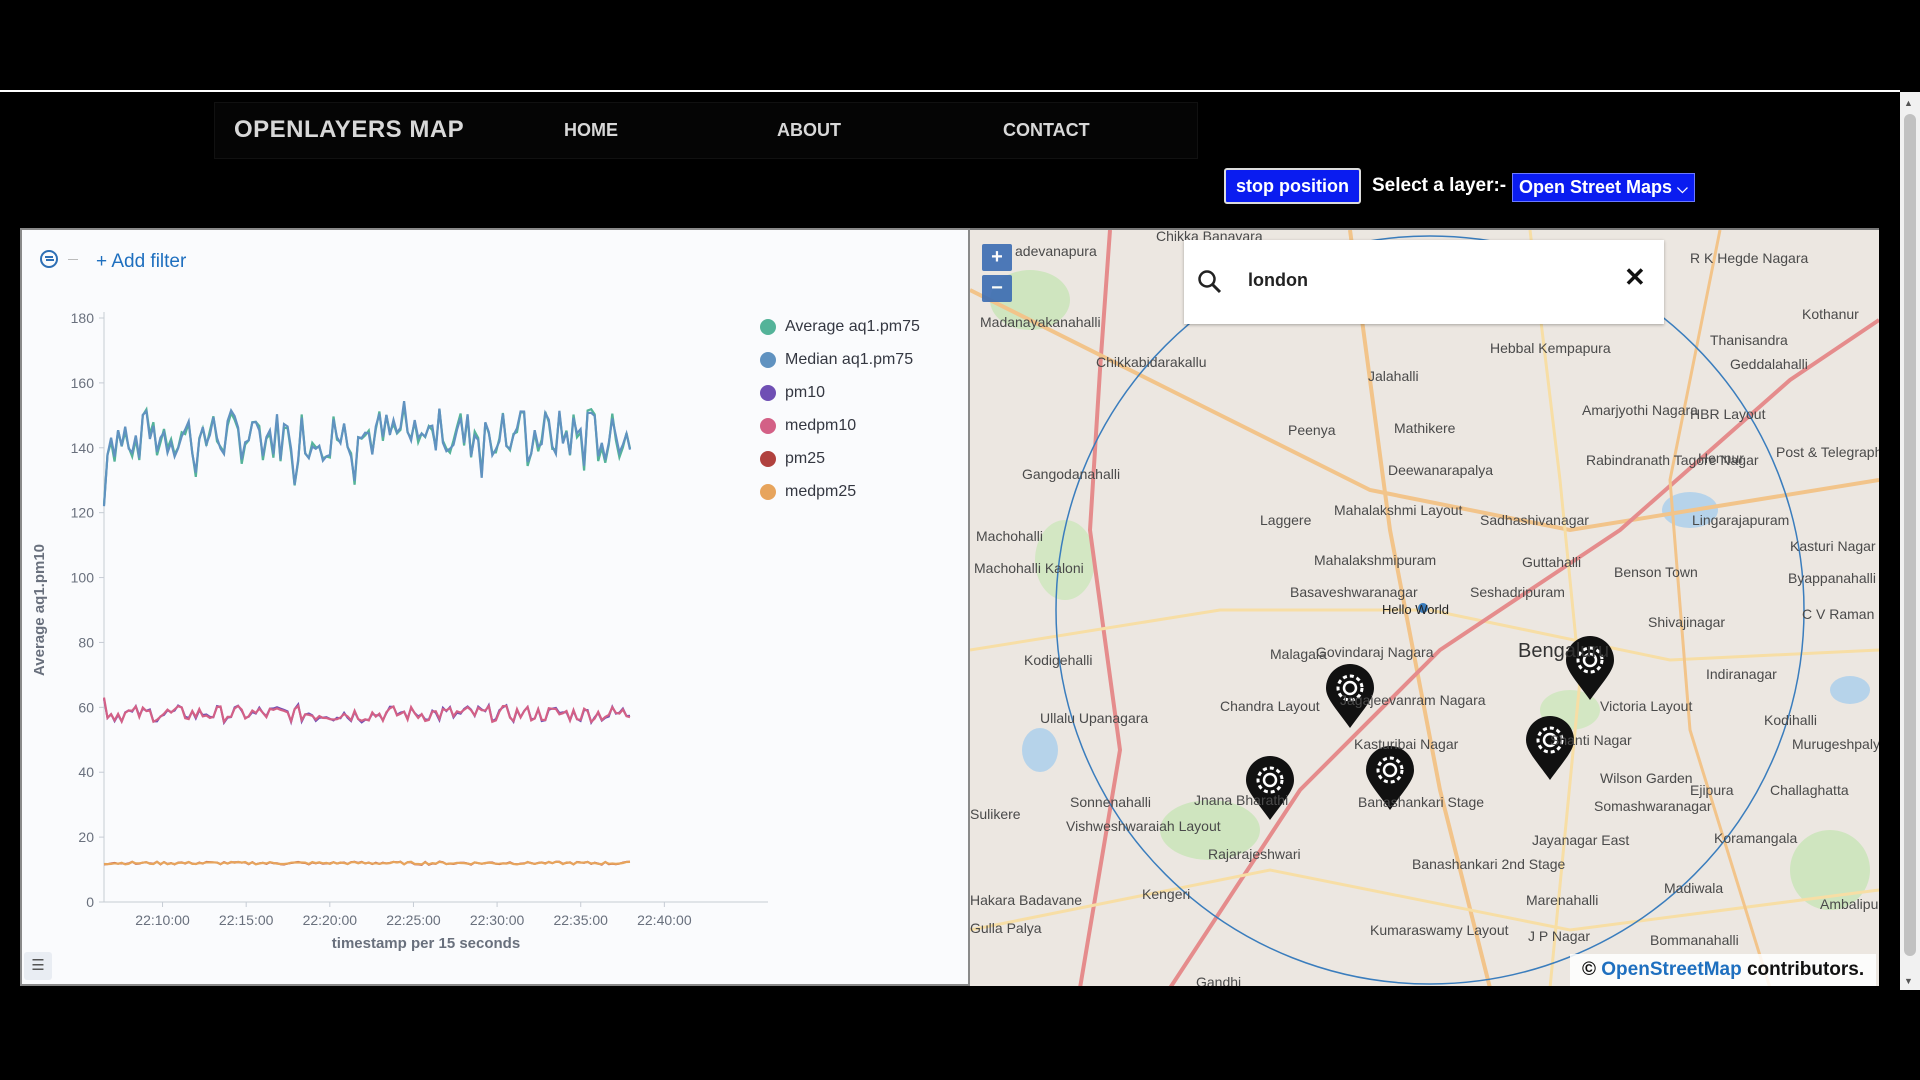  I want to click on nav-contact-link: CONTACT, so click(1046, 130).